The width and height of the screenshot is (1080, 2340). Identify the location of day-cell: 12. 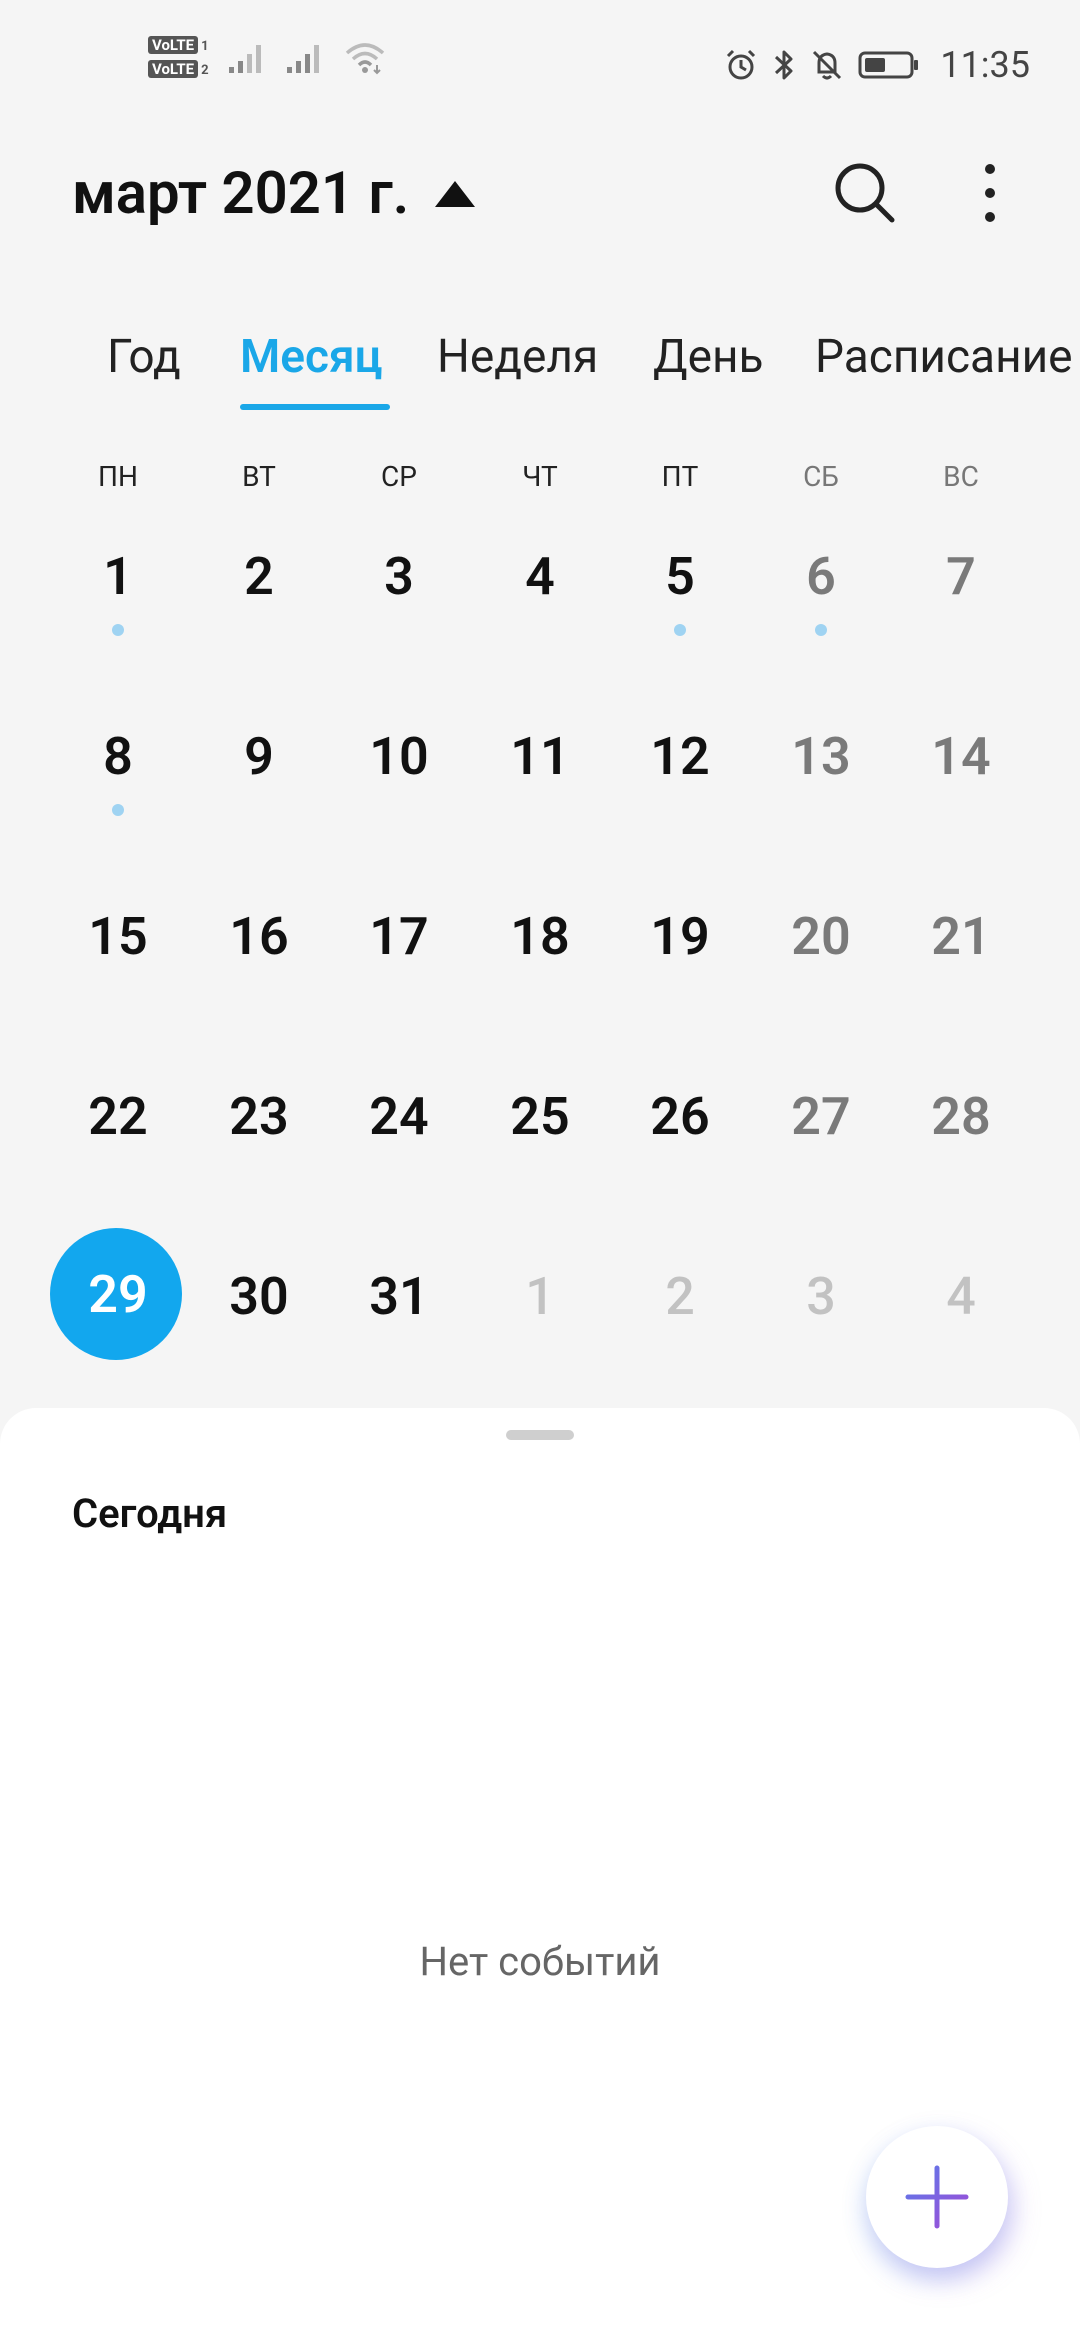
(680, 758).